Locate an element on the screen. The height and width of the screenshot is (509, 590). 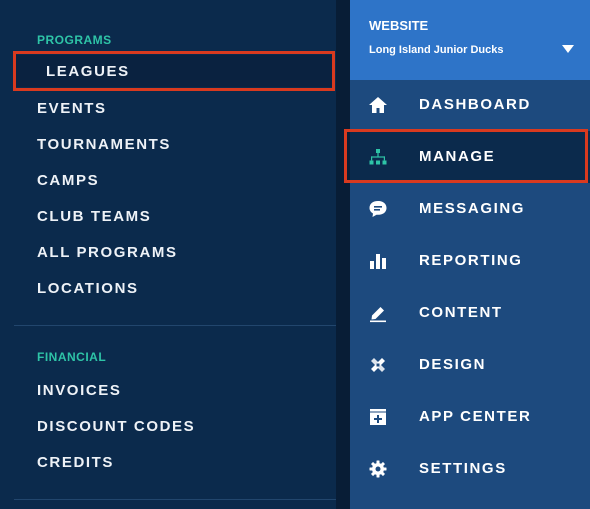
nav-item-settings: SETTINGS is located at coordinates (470, 469).